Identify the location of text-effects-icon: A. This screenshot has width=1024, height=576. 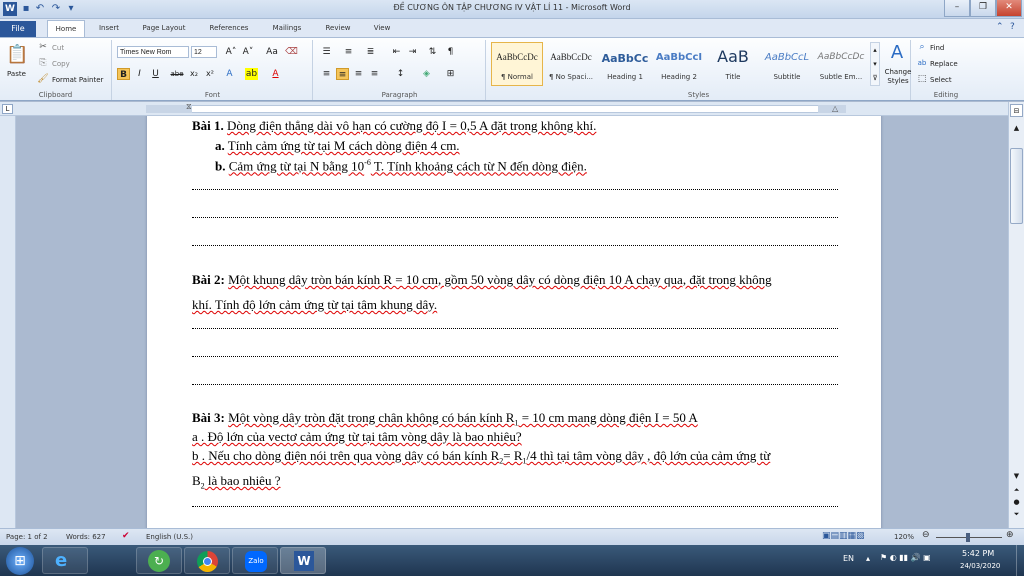
(229, 74).